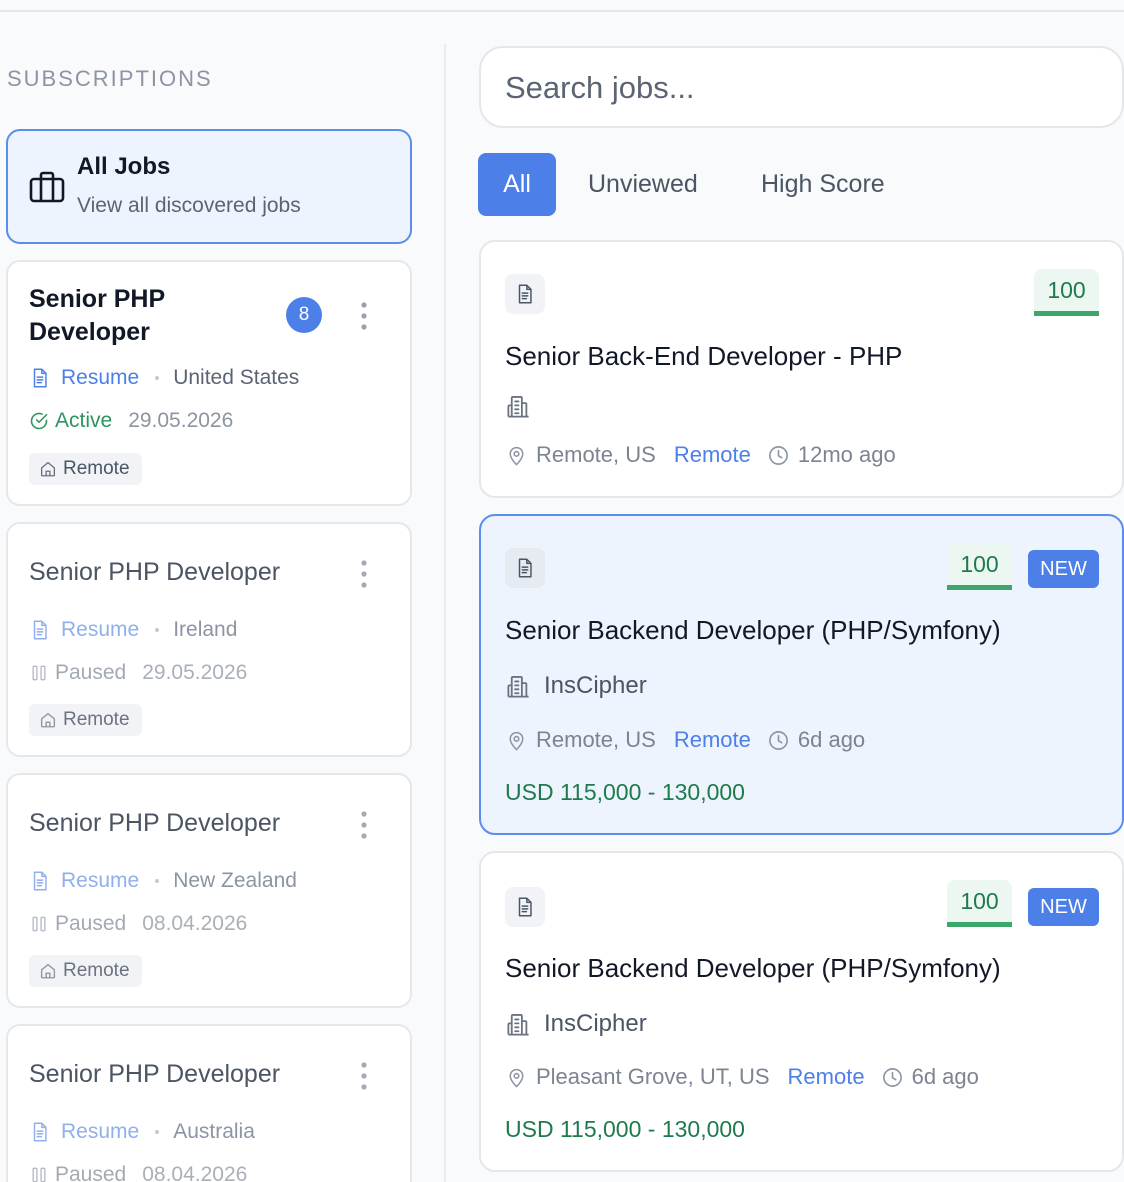 This screenshot has width=1124, height=1182. Describe the element at coordinates (205, 629) in the screenshot. I see `subscription-country: Ireland` at that location.